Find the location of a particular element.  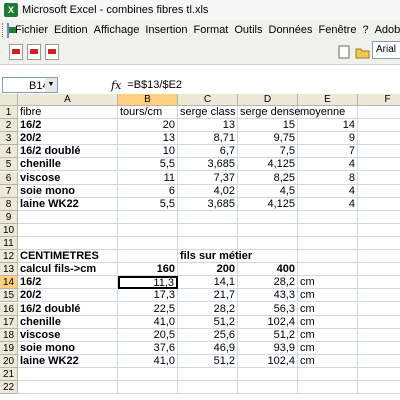

row-header-15: 15 is located at coordinates (9, 296).